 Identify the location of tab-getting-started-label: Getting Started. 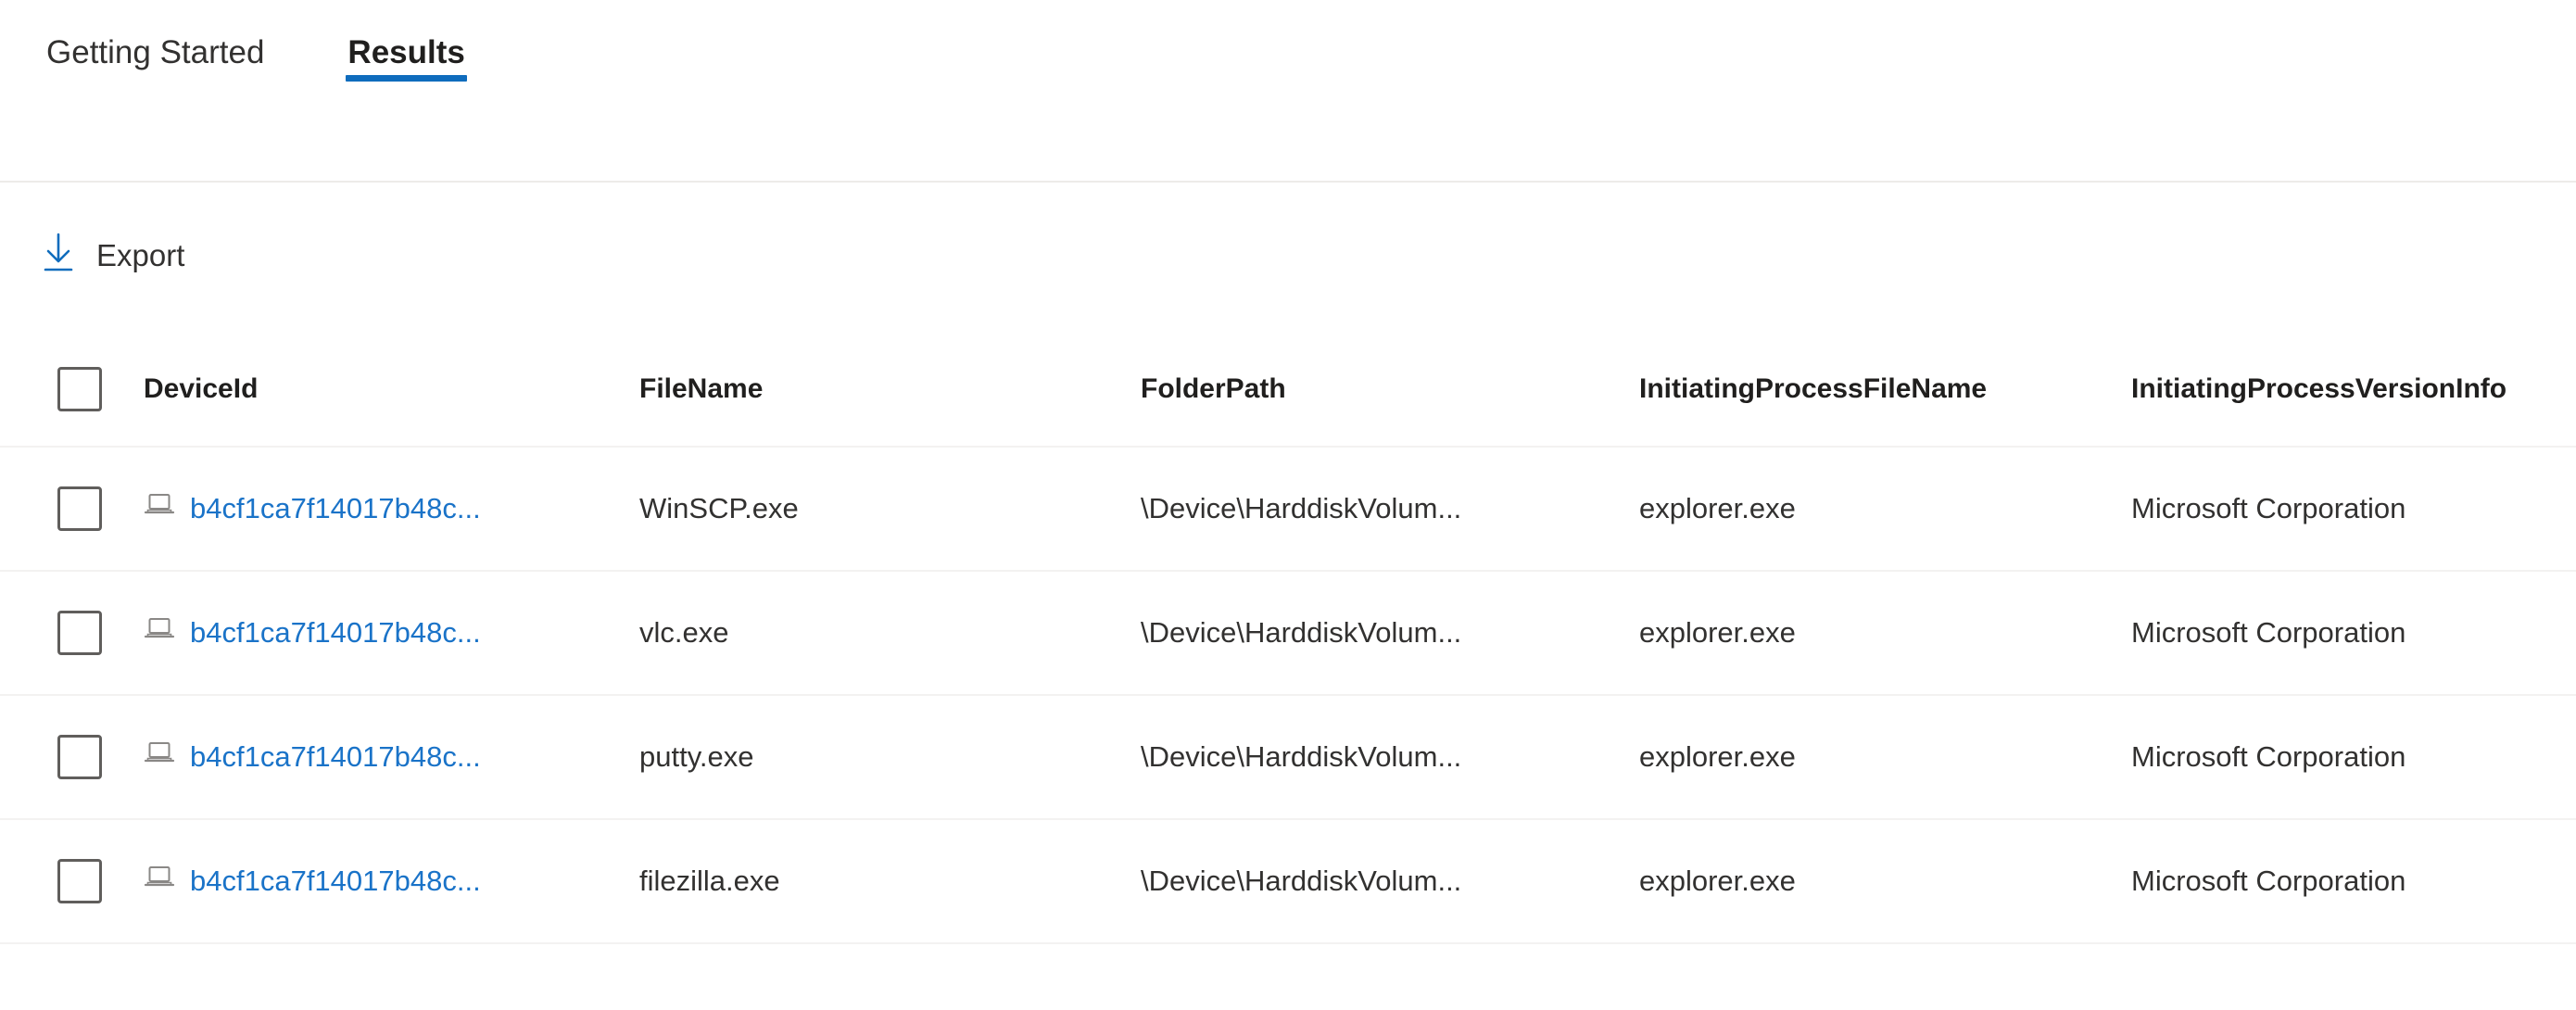
(155, 52).